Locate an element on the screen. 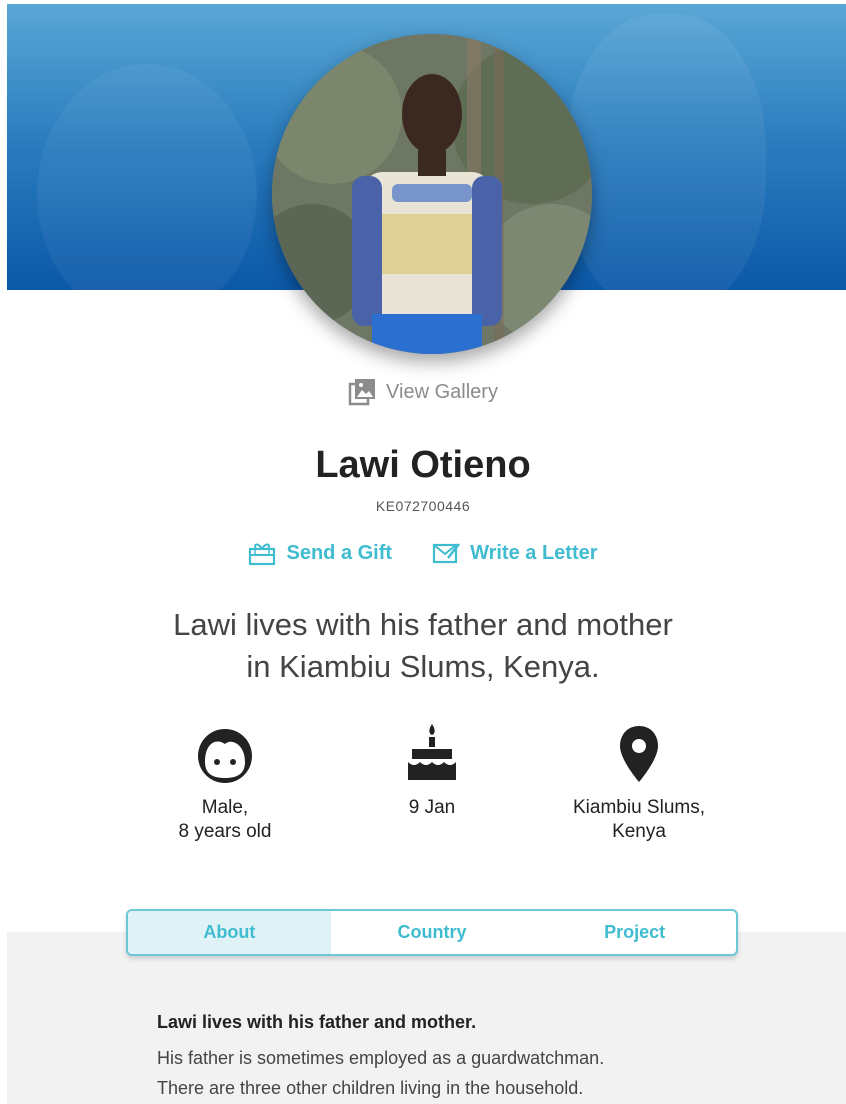 This screenshot has height=1104, width=846. fact-birthday: 9 Jan is located at coordinates (432, 783).